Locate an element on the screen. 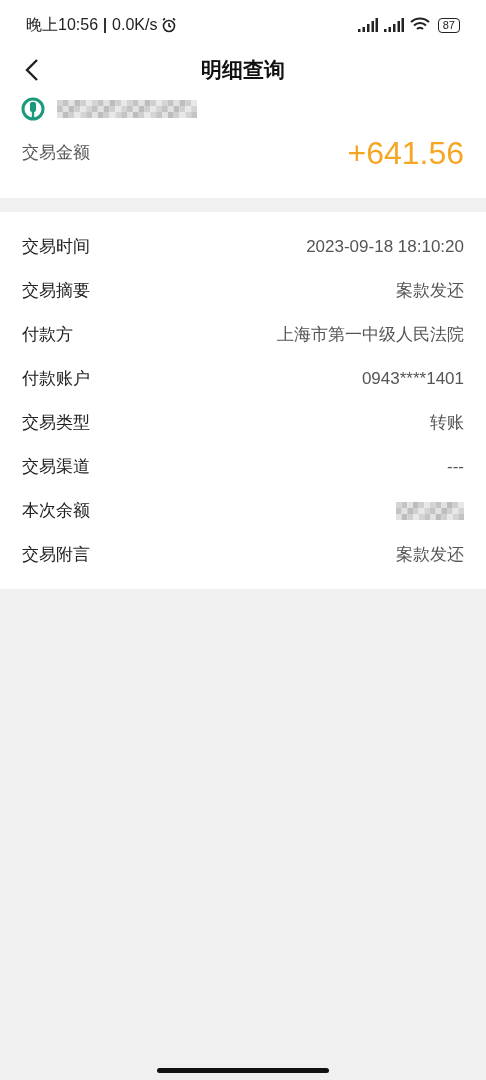 The width and height of the screenshot is (486, 1080). page-title: 明细查询 is located at coordinates (243, 70).